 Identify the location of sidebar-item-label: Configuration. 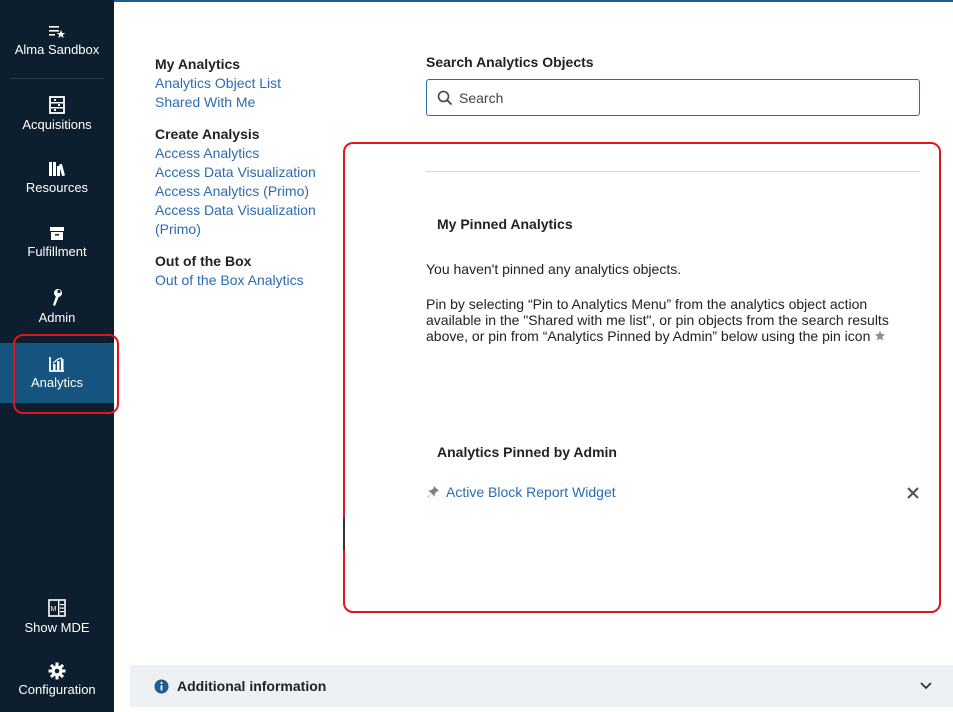
(57, 689).